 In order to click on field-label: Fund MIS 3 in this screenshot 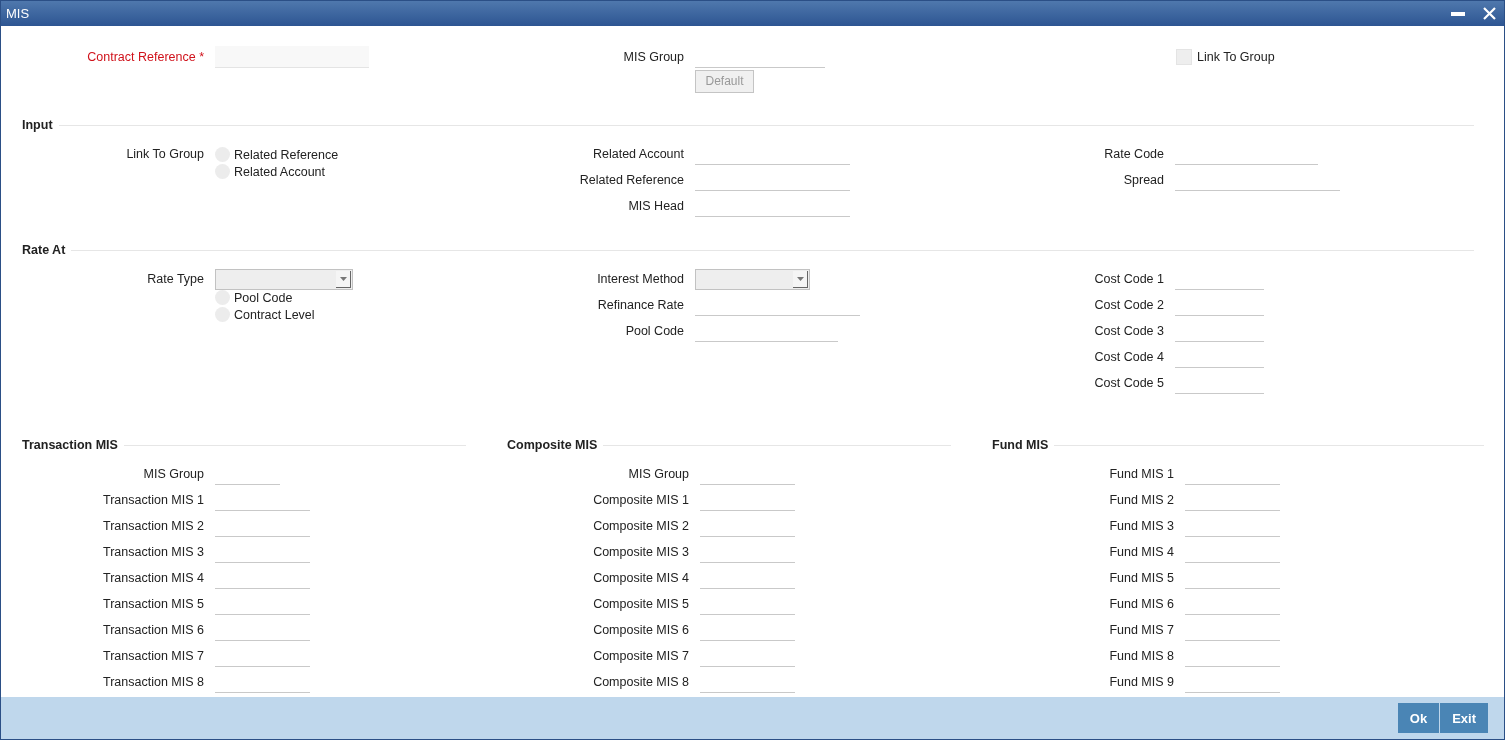, I will do `click(1141, 526)`.